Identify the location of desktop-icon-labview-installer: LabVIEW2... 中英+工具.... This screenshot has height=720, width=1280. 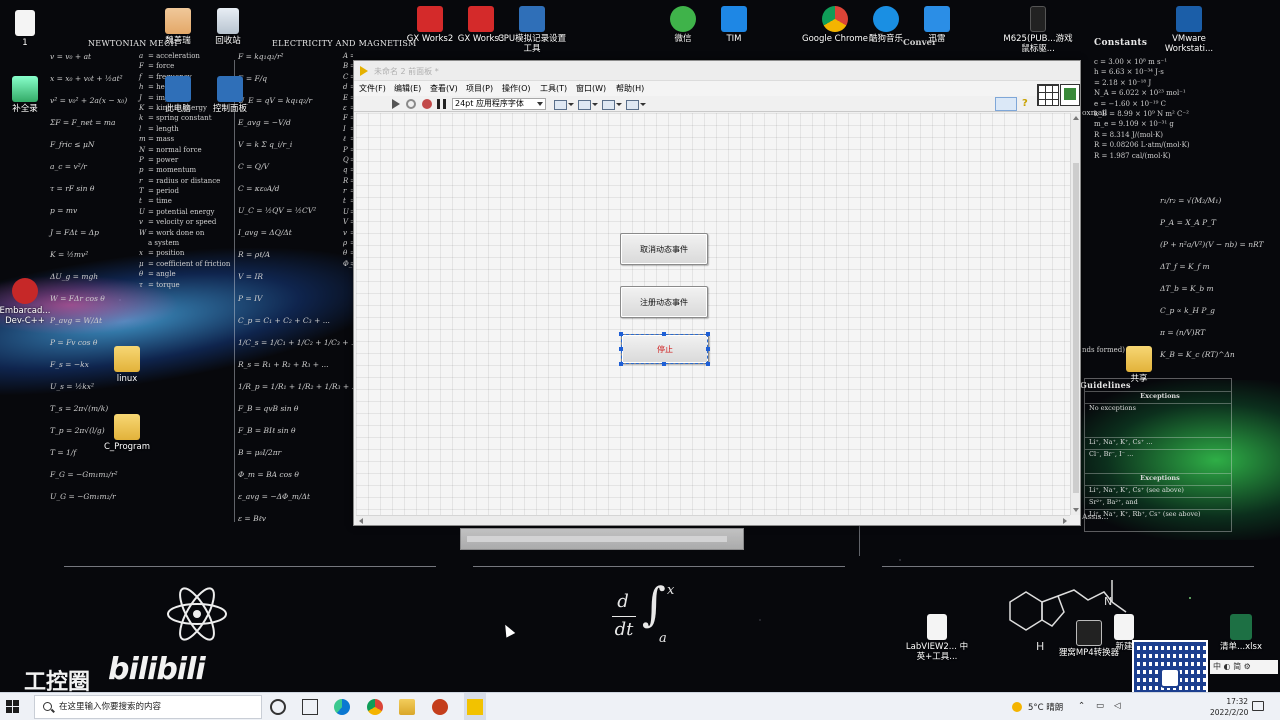
(937, 638).